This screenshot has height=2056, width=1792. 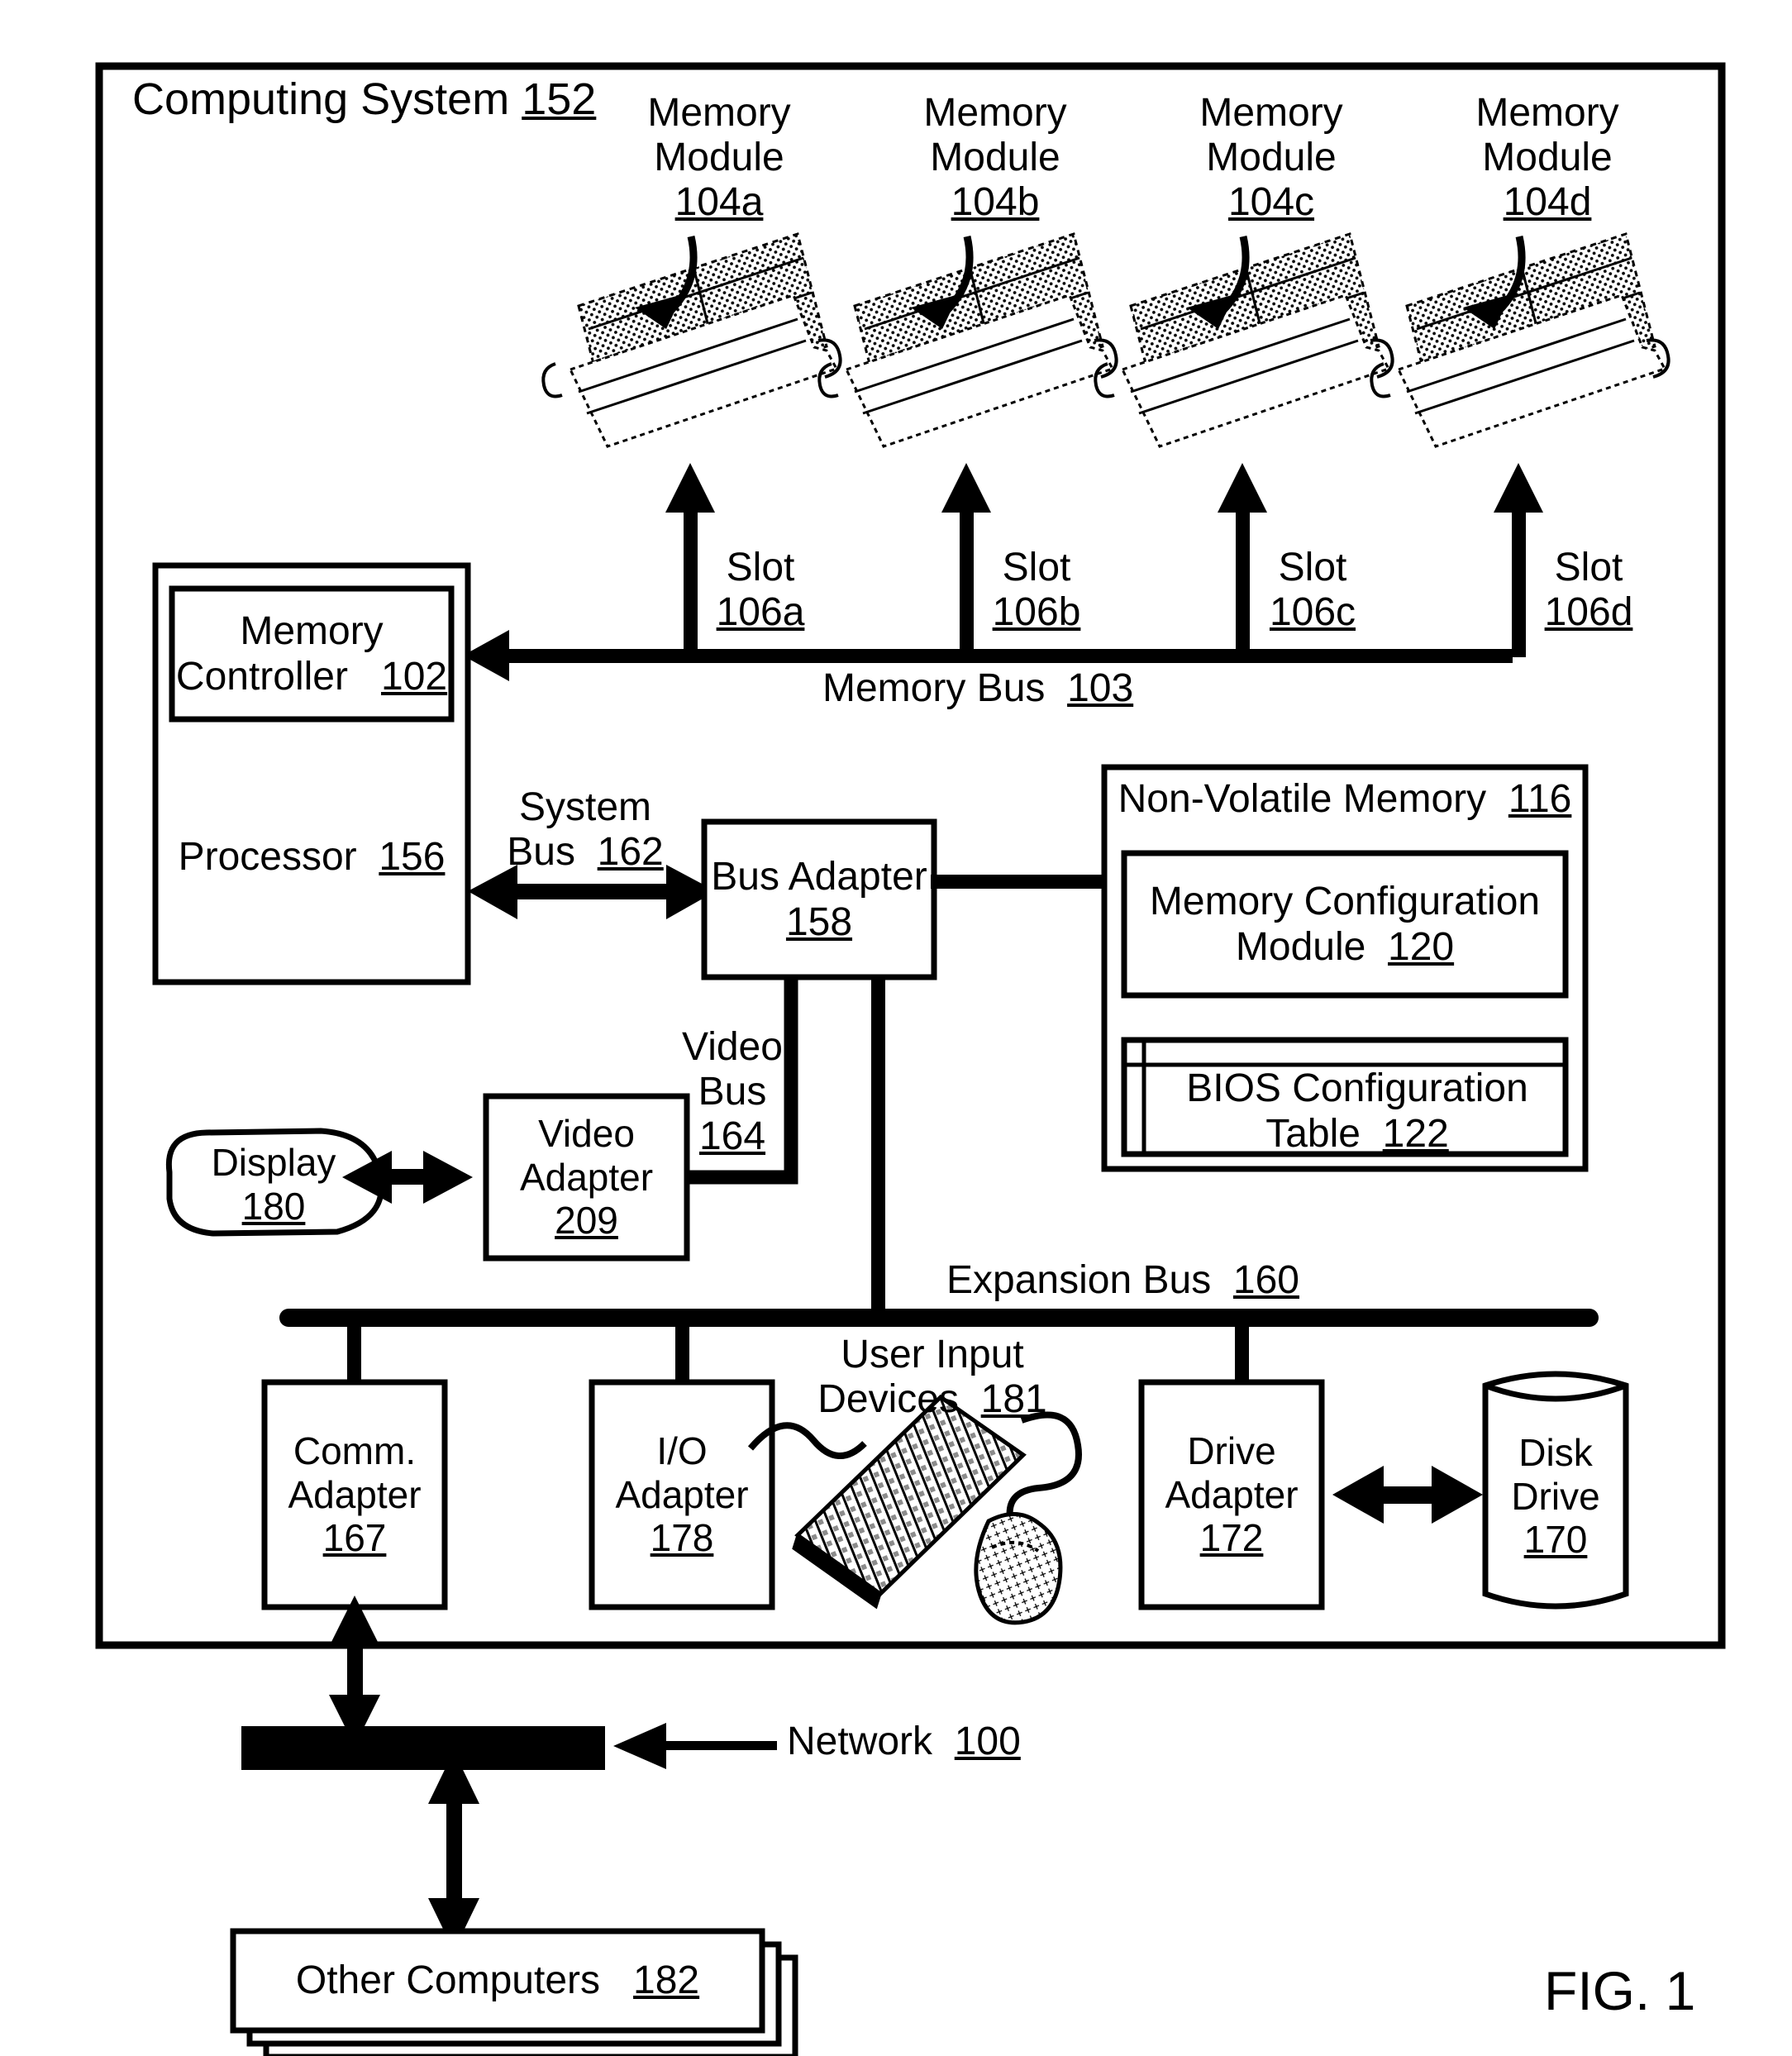 I want to click on slot-ref: 106a, so click(x=760, y=611).